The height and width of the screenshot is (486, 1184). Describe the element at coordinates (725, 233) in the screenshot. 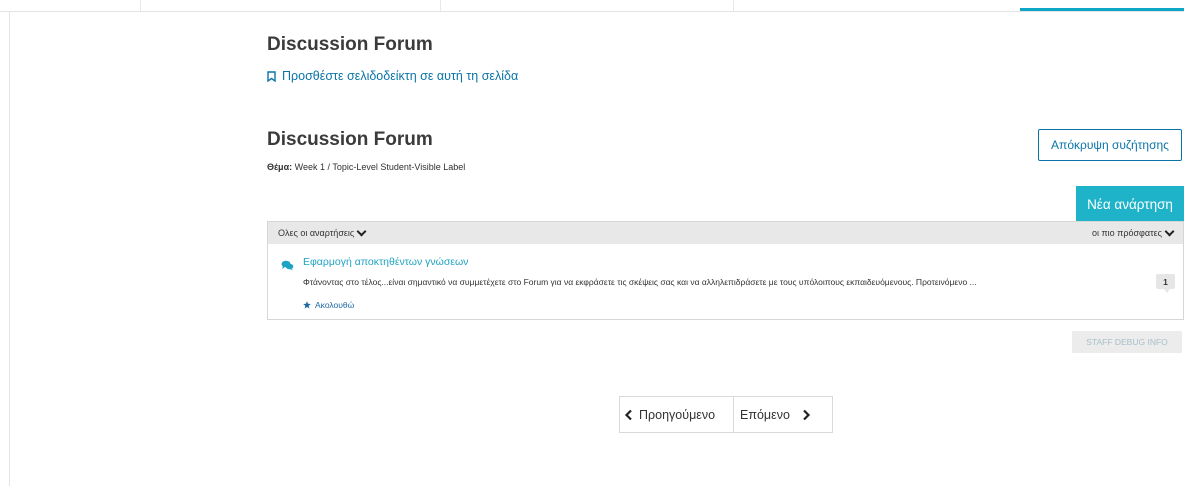

I see `thread-list-header: Ολες οι αναρτήσεις οι πιο πρόσφατες` at that location.